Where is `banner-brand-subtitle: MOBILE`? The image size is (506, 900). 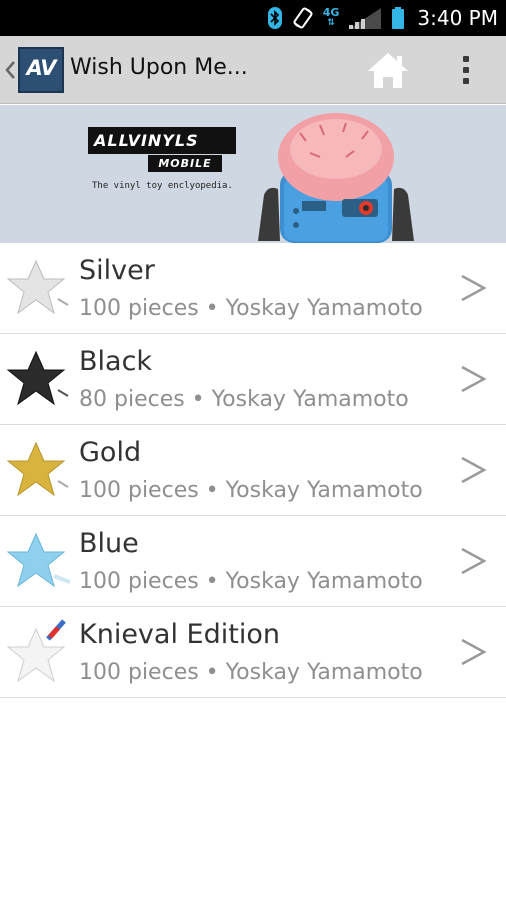 banner-brand-subtitle: MOBILE is located at coordinates (185, 163).